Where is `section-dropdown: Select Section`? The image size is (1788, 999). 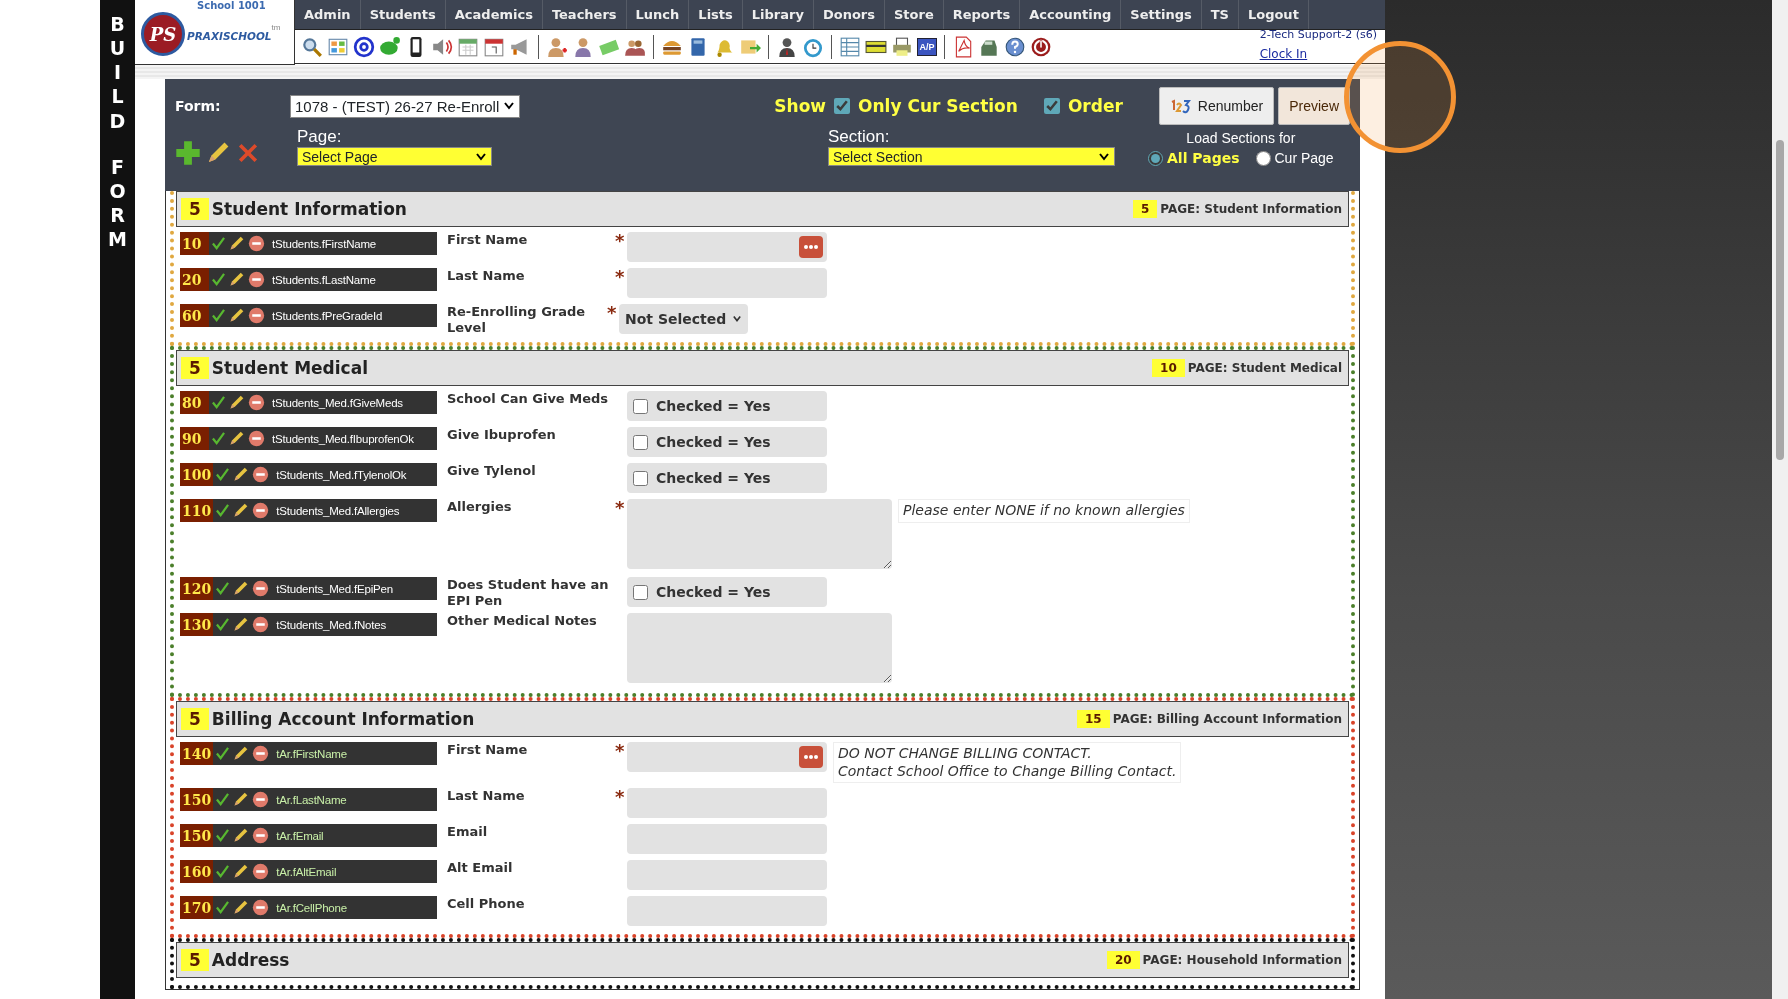 section-dropdown: Select Section is located at coordinates (971, 156).